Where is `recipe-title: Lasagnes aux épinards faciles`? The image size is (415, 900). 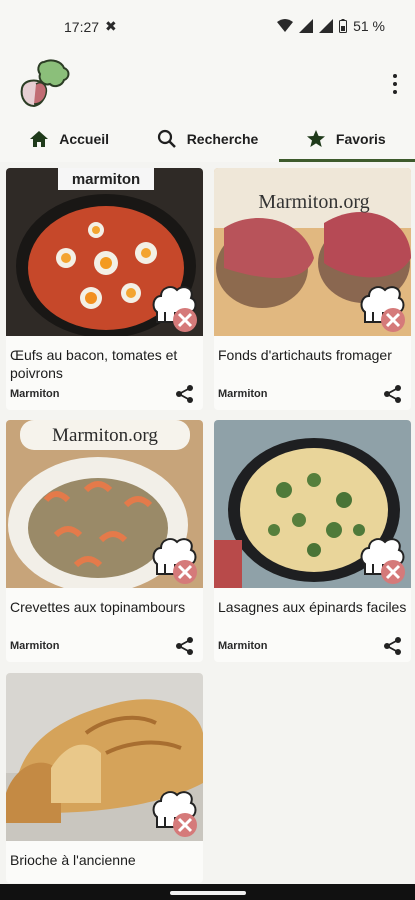 recipe-title: Lasagnes aux épinards faciles is located at coordinates (312, 607).